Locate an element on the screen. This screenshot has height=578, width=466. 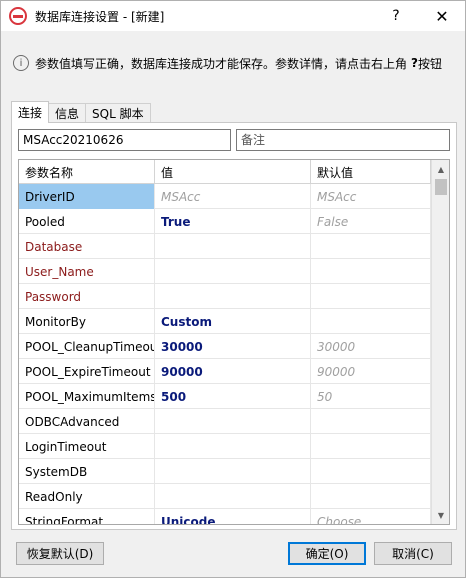
param-value-cell: 500 is located at coordinates (233, 396).